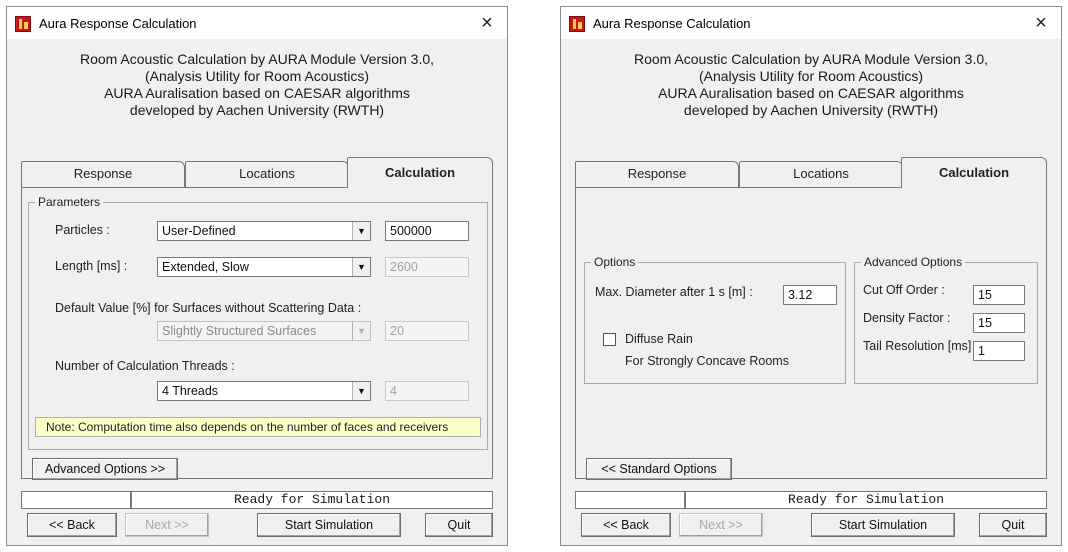 This screenshot has width=1068, height=552. Describe the element at coordinates (190, 391) in the screenshot. I see `threads-select-value: 4 Threads` at that location.